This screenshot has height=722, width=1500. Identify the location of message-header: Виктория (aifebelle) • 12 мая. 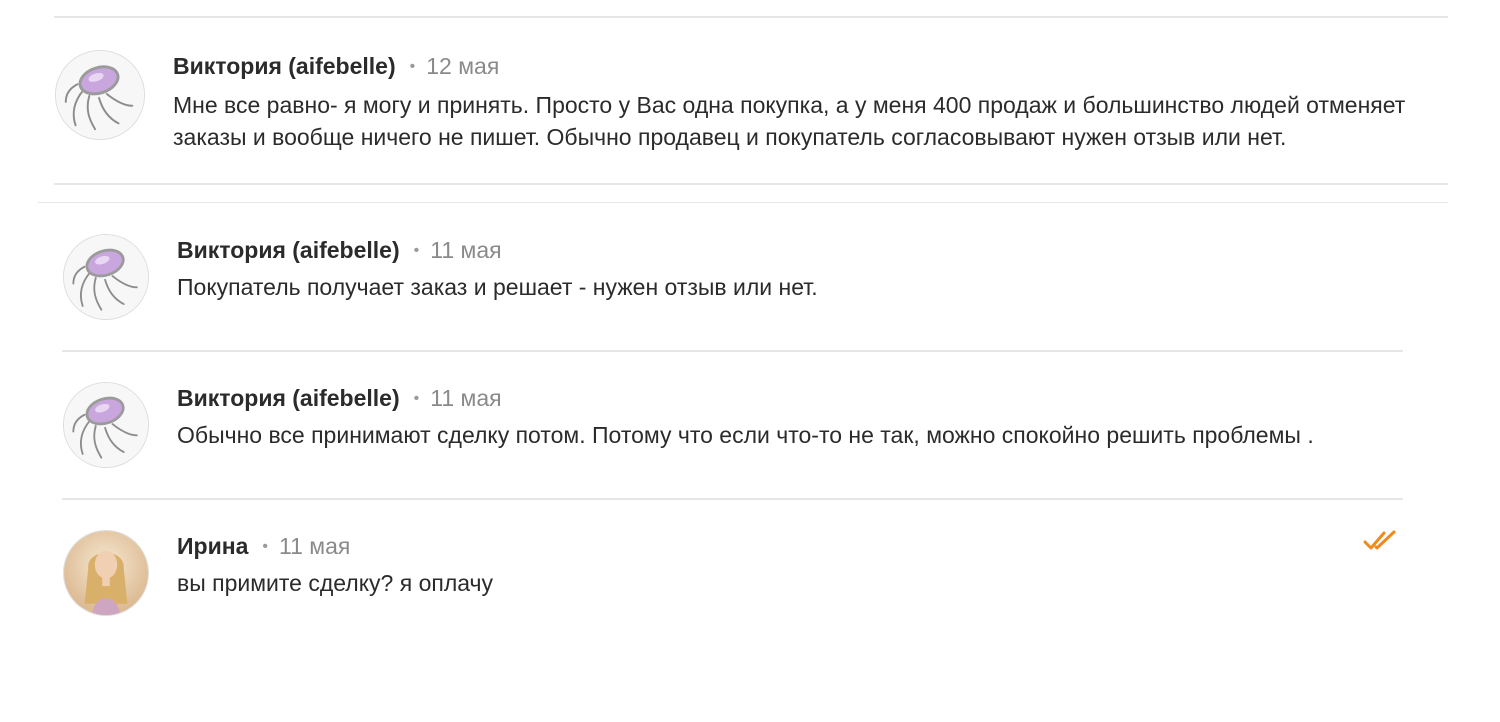
(336, 68).